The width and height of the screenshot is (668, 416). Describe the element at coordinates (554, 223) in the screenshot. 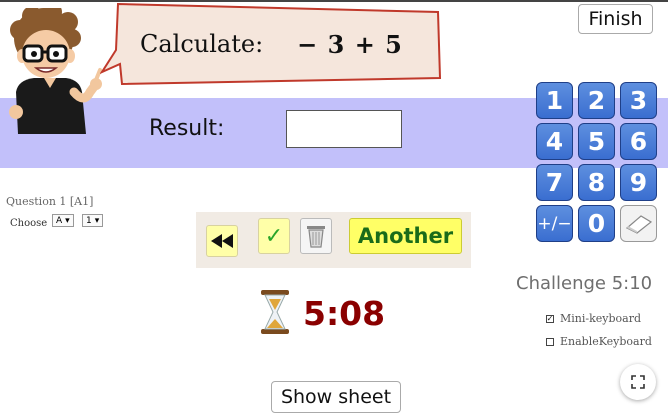

I see `key-plus-minus: +/−` at that location.